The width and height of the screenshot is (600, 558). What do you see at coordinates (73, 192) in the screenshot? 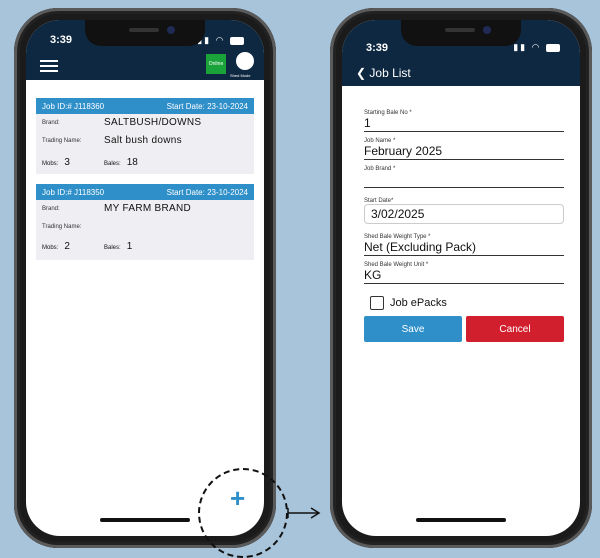
I see `job-id: Job ID:# J118350` at bounding box center [73, 192].